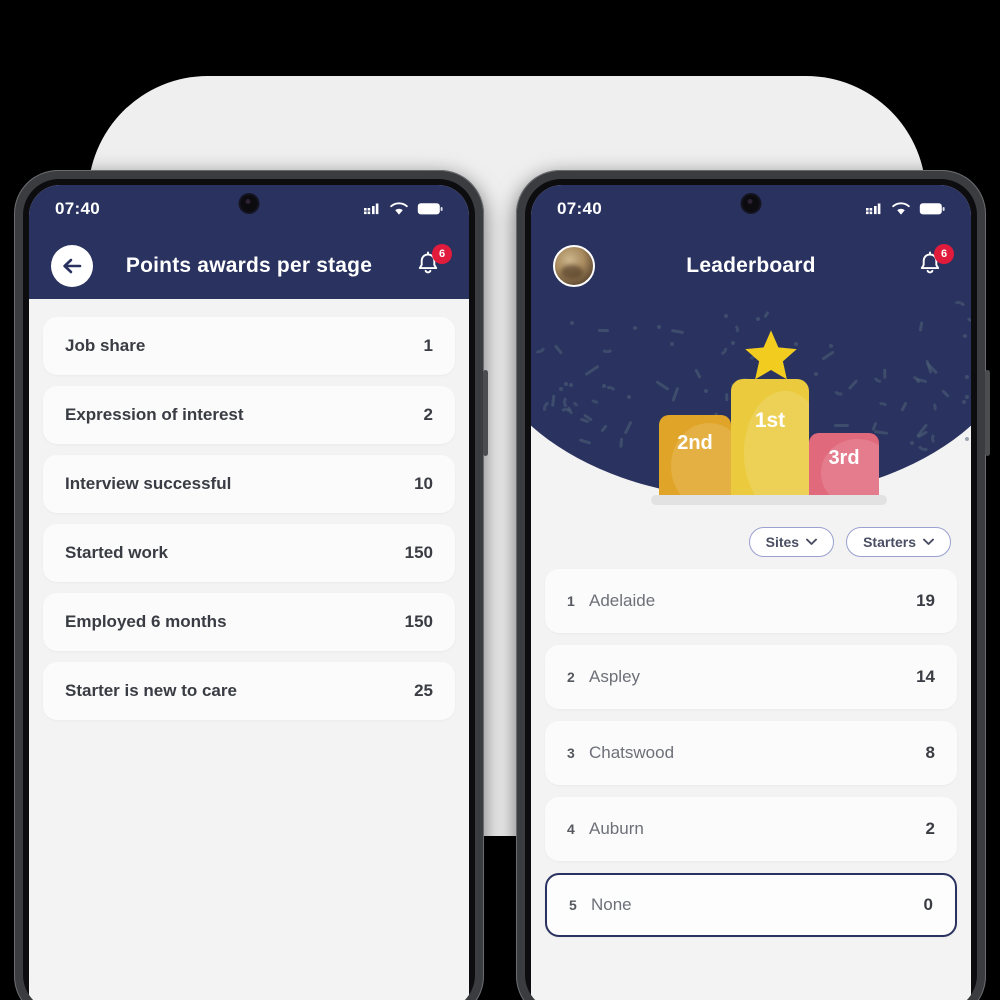 This screenshot has height=1000, width=1000. Describe the element at coordinates (751, 829) in the screenshot. I see `leaderboard-row: 4 Auburn 2` at that location.